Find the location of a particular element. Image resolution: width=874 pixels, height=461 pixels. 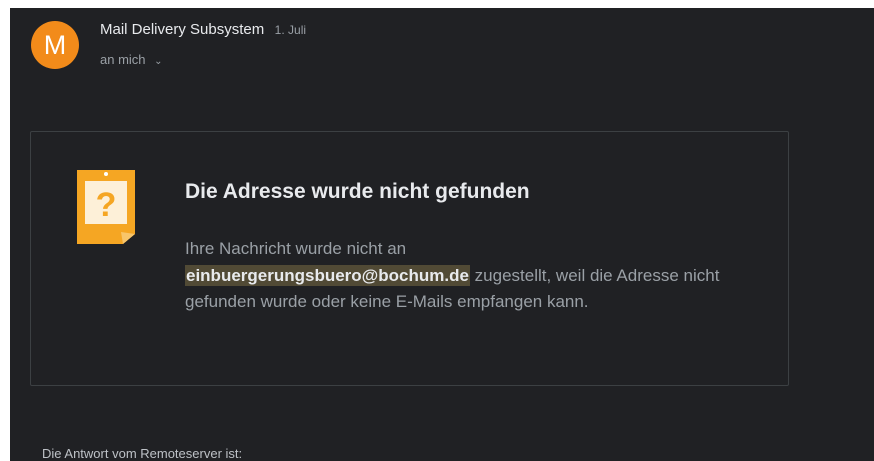

chevron-down-icon: ⌄ is located at coordinates (158, 61).